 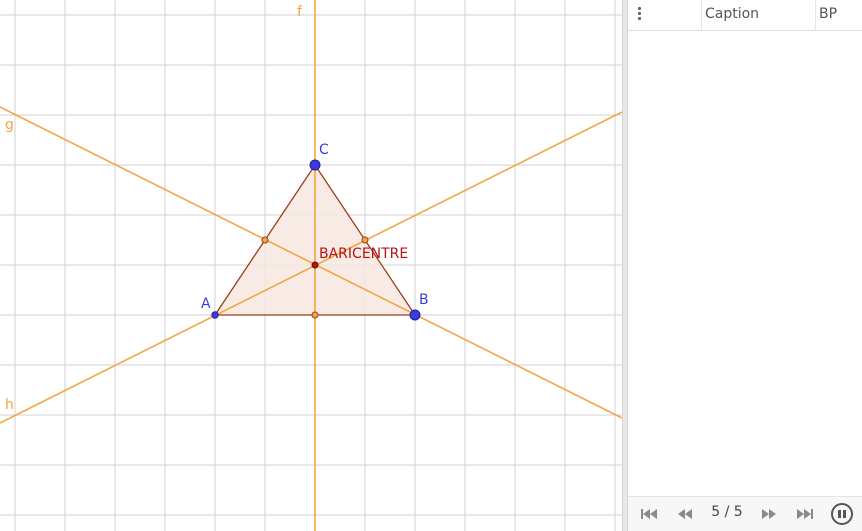 I want to click on centroid-point, so click(x=315, y=265).